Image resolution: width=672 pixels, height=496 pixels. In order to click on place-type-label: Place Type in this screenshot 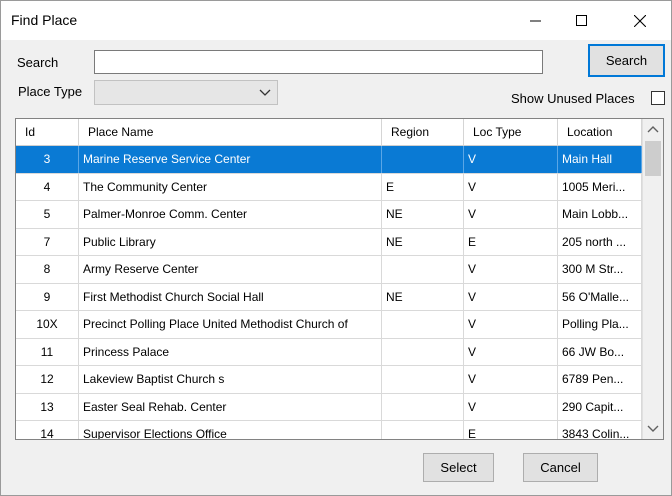, I will do `click(50, 91)`.